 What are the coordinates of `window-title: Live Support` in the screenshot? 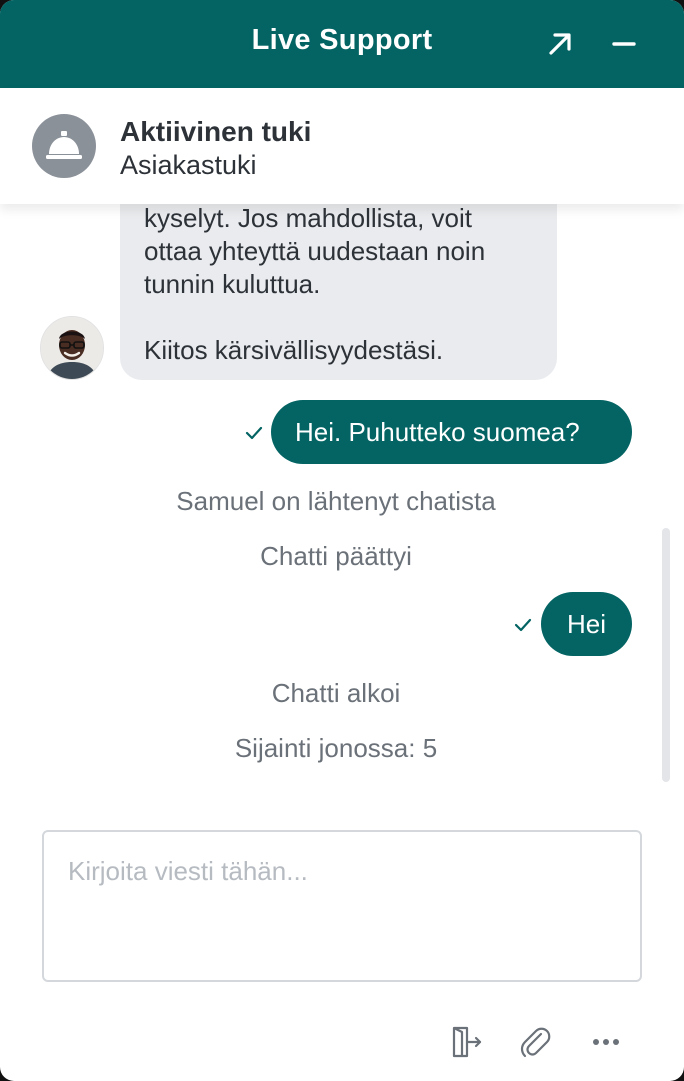 It's located at (342, 40).